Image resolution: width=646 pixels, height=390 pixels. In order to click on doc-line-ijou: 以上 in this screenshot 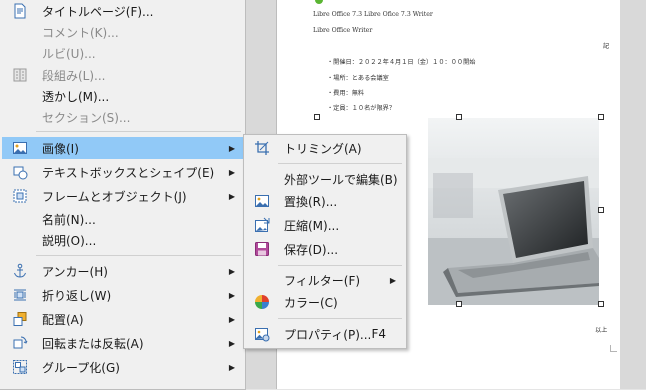, I will do `click(601, 330)`.